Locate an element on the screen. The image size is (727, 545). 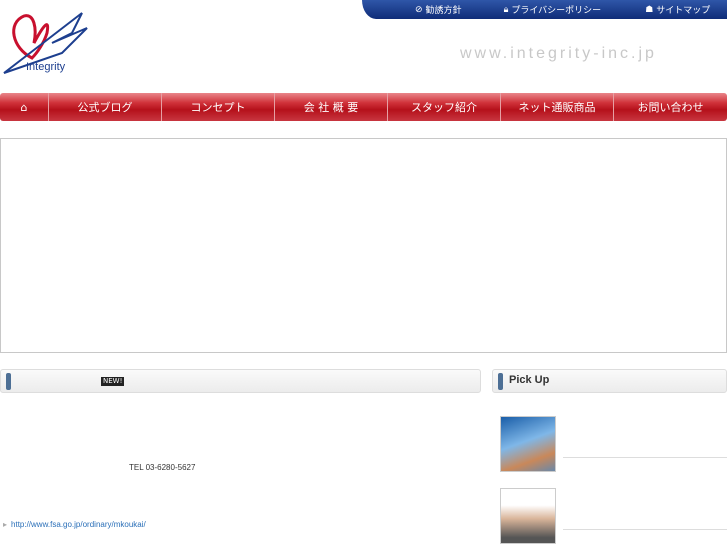
no-entry-icon: ⊘ is located at coordinates (419, 9).